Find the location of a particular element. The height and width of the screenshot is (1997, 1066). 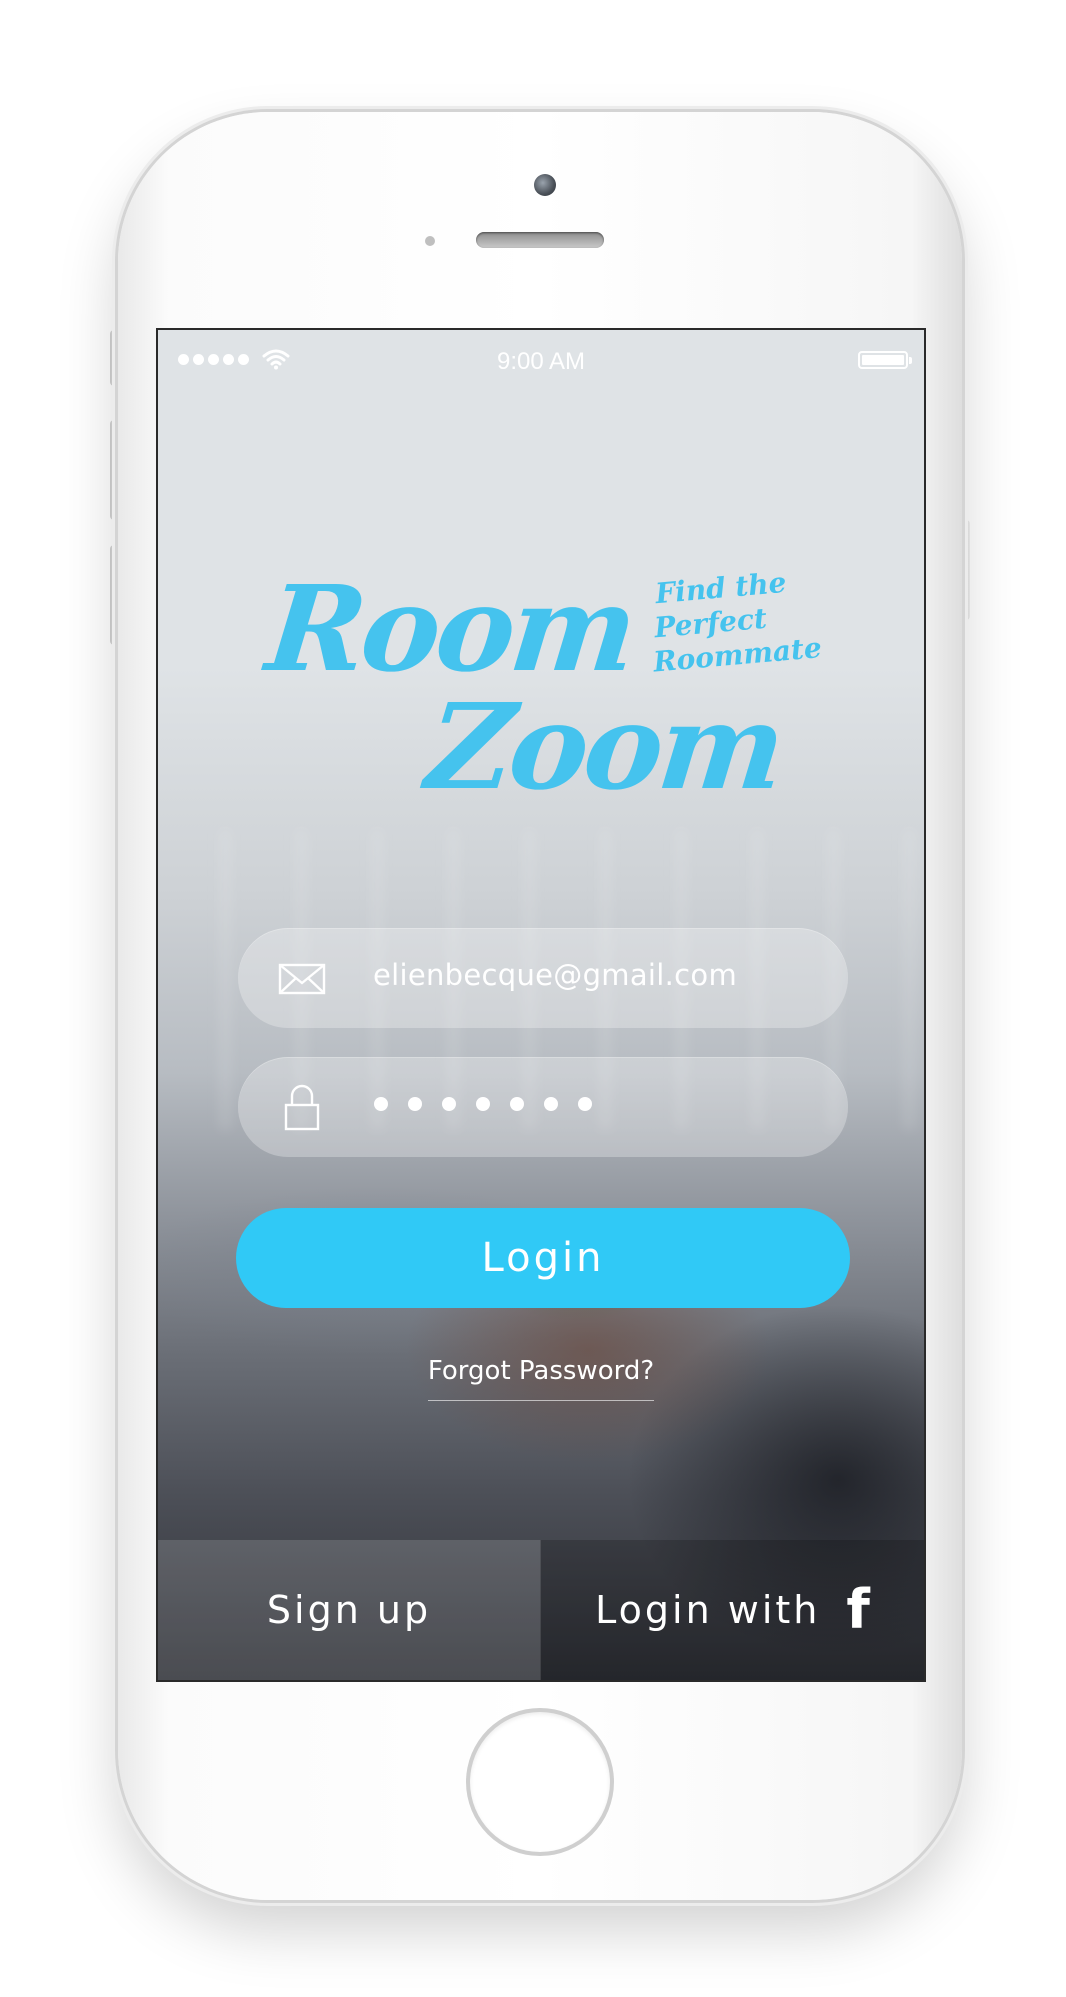

password-masked-value is located at coordinates (483, 1104).